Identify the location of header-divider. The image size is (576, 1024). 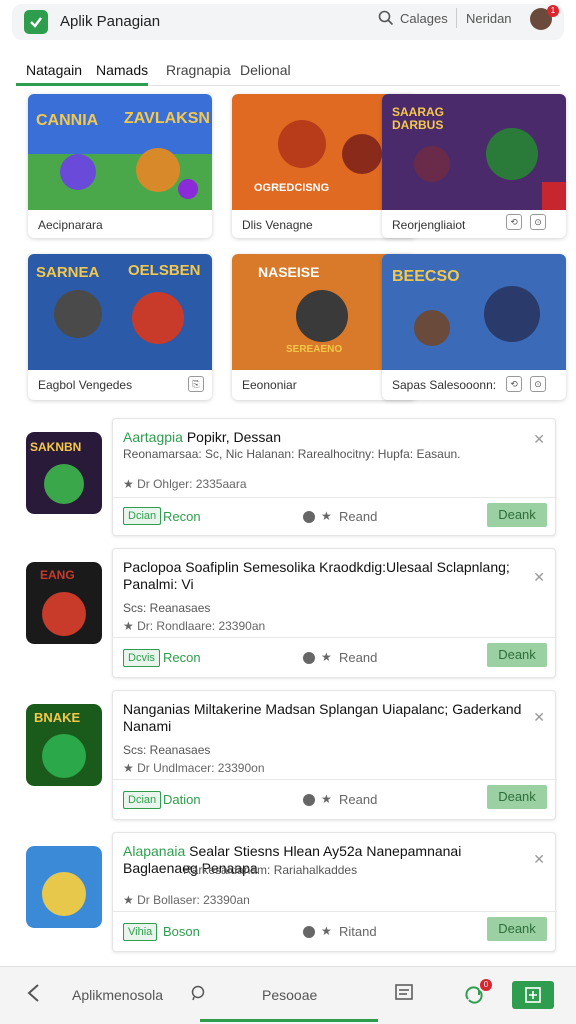
(456, 18).